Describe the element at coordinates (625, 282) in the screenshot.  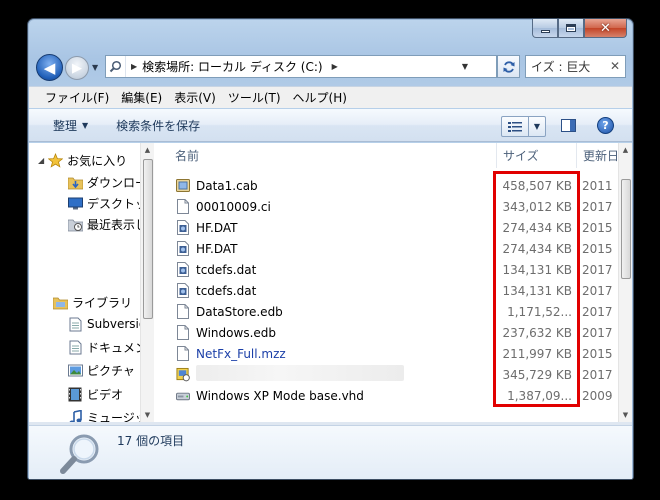
I see `file-list-scrollbar: ▲ ▼` at that location.